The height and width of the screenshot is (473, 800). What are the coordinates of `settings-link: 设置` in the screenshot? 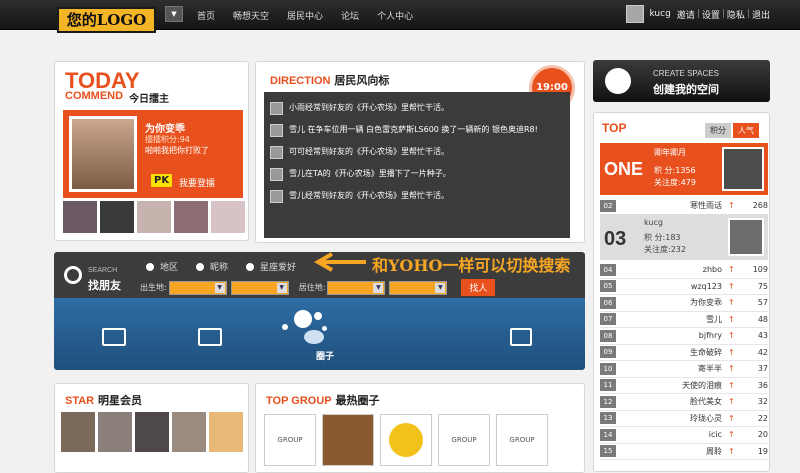 It's located at (711, 14).